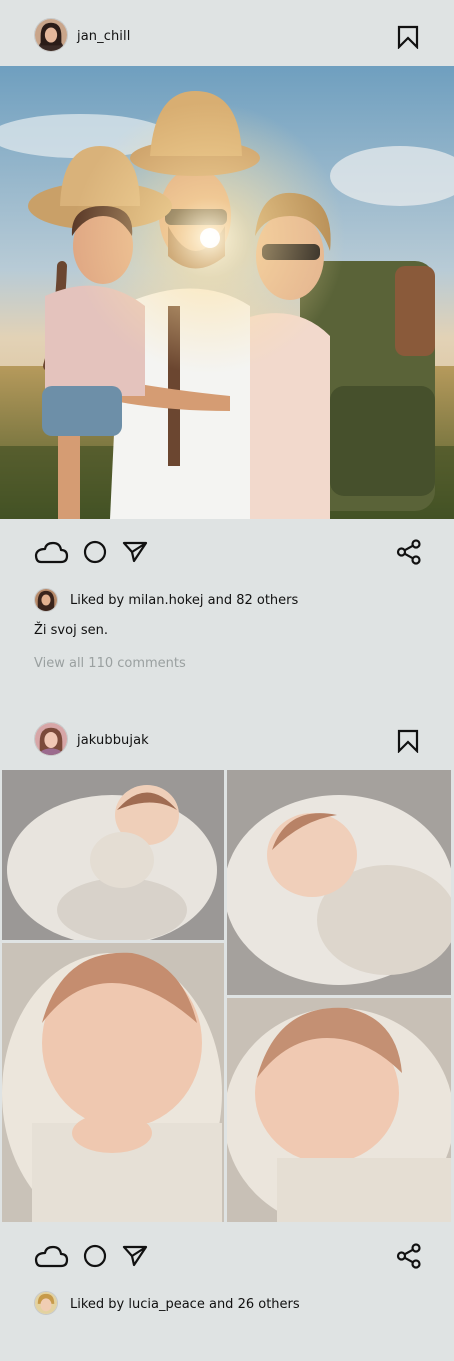 Image resolution: width=454 pixels, height=1361 pixels. I want to click on post-header: jan_chill, so click(227, 35).